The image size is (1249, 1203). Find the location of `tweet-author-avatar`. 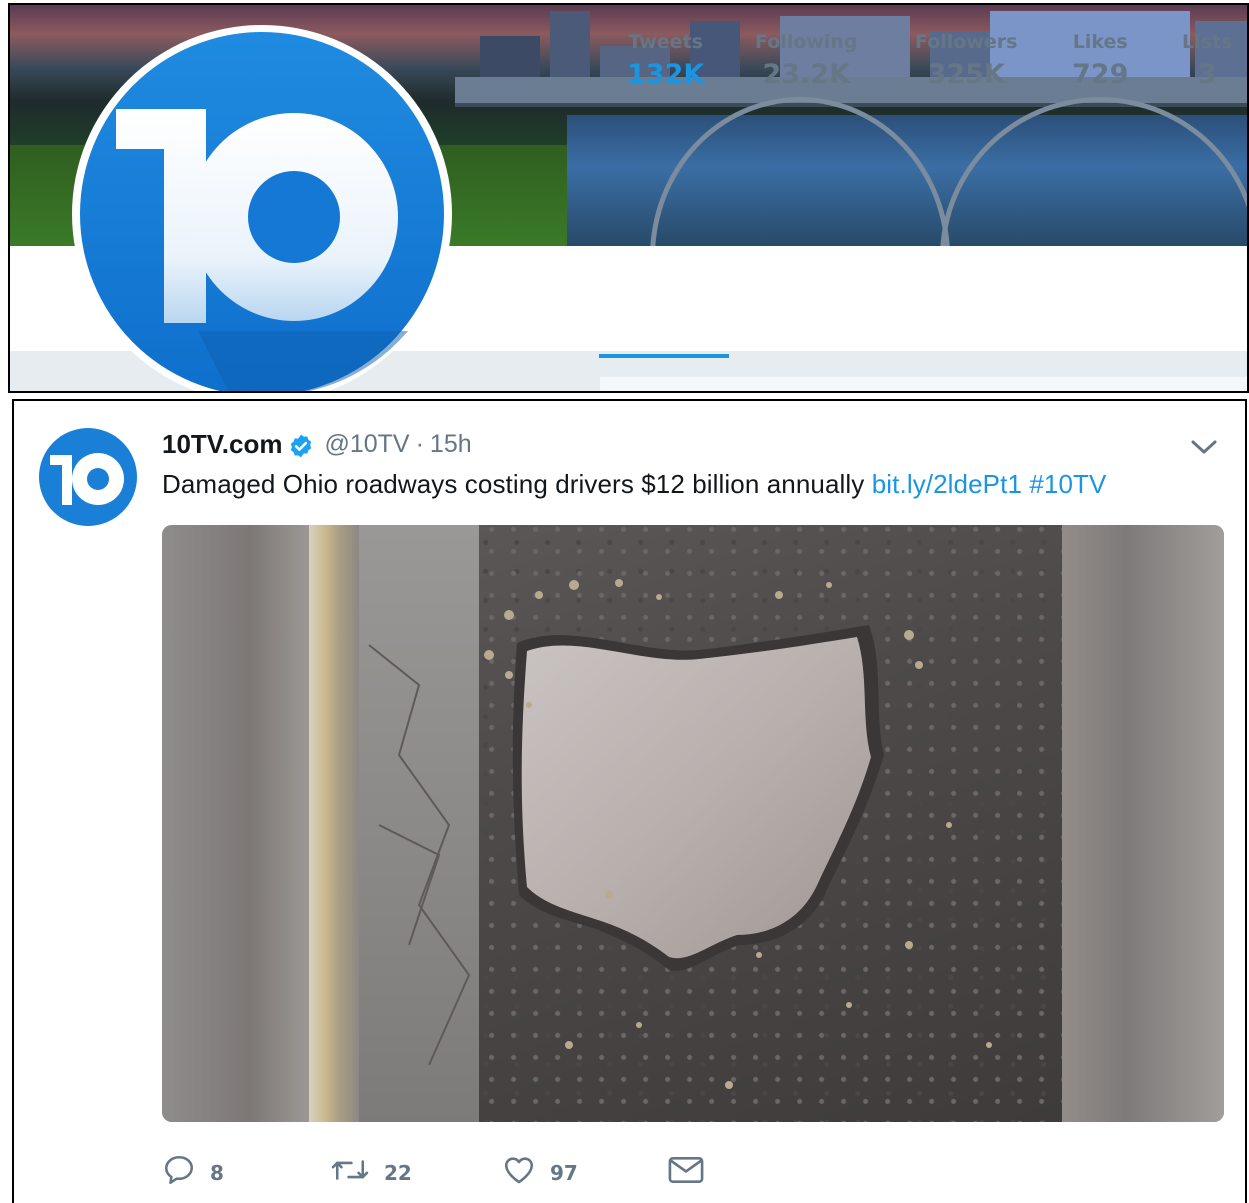

tweet-author-avatar is located at coordinates (88, 477).